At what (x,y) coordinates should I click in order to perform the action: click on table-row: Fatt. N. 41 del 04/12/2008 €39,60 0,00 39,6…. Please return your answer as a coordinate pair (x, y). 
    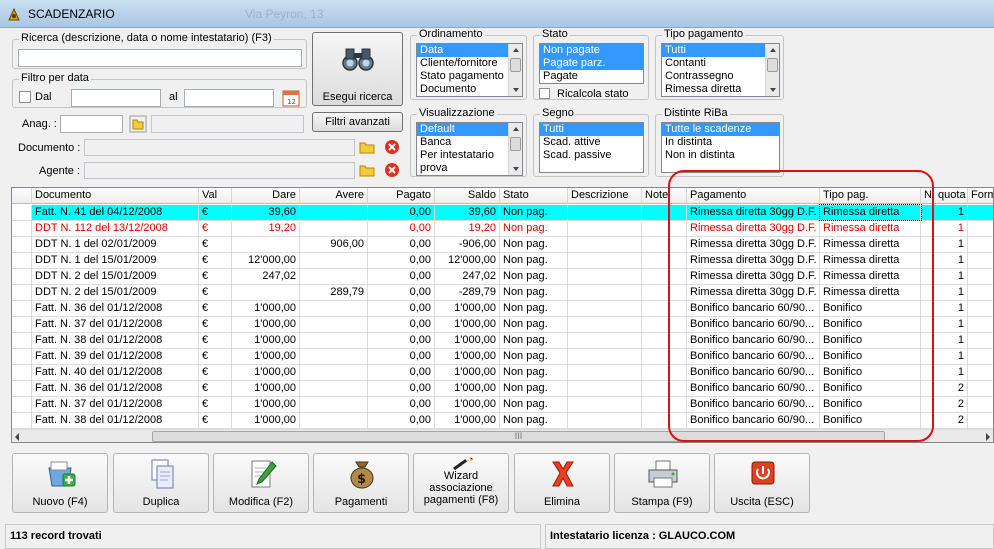
    Looking at the image, I should click on (502, 212).